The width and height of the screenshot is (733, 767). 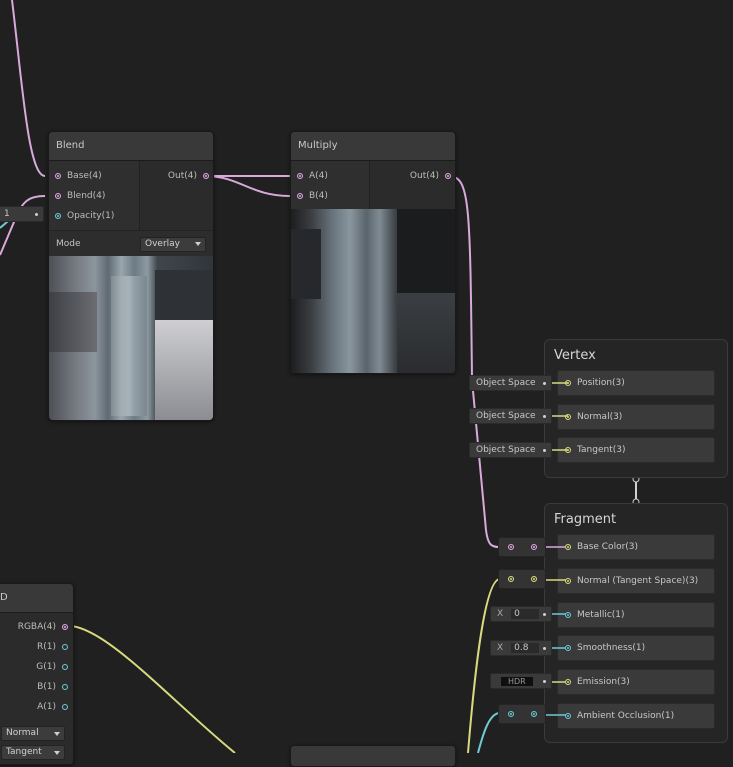 I want to click on vertex-block-position: Position(3), so click(x=636, y=383).